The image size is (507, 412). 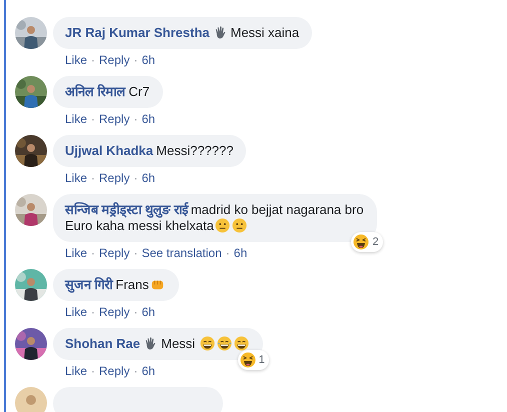 What do you see at coordinates (132, 284) in the screenshot?
I see `comment-text: Frans` at bounding box center [132, 284].